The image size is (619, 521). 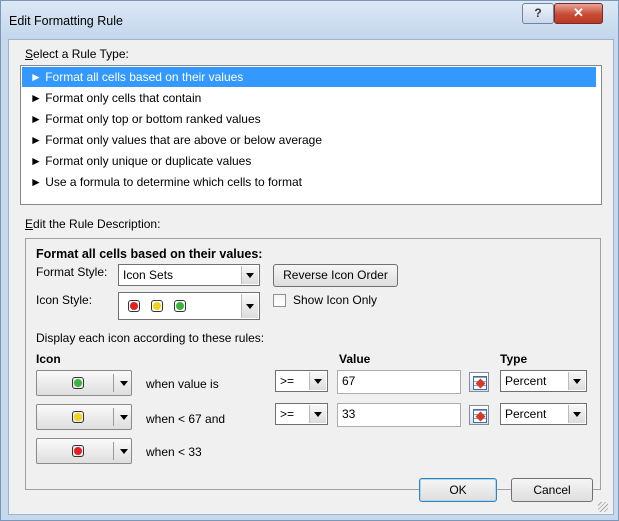 What do you see at coordinates (578, 13) in the screenshot?
I see `close-button: ✕` at bounding box center [578, 13].